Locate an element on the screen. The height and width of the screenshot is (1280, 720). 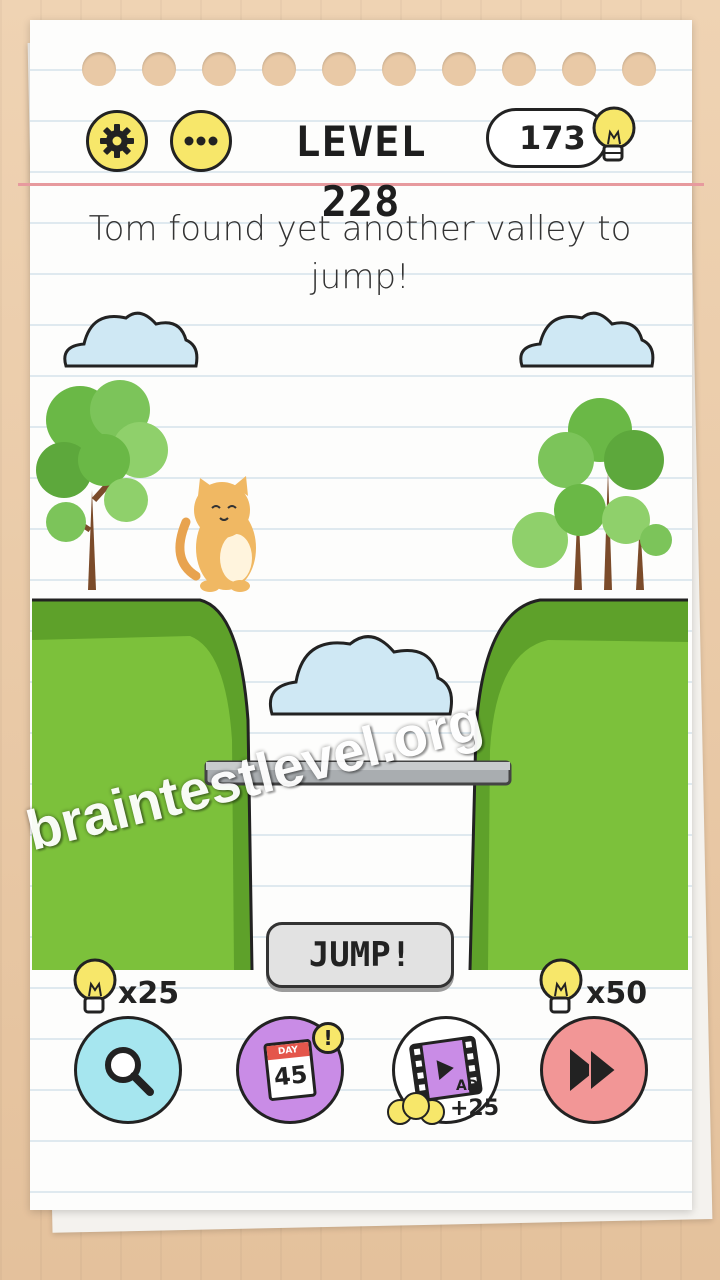
magnifier-icon is located at coordinates (129, 1071).